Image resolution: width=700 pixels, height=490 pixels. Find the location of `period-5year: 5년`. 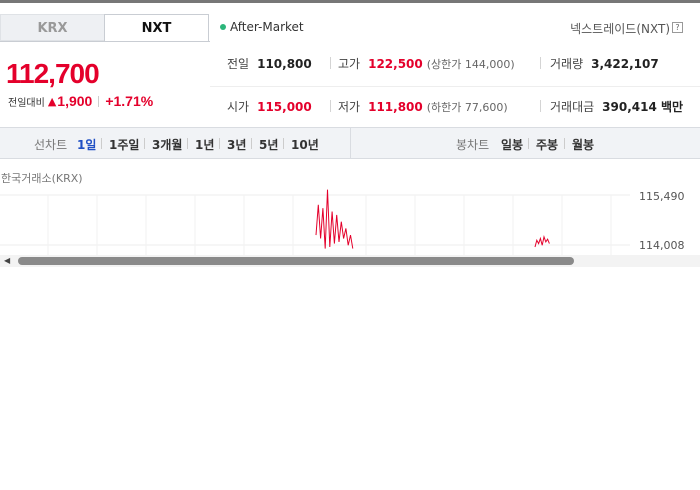

period-5year: 5년 is located at coordinates (268, 144).